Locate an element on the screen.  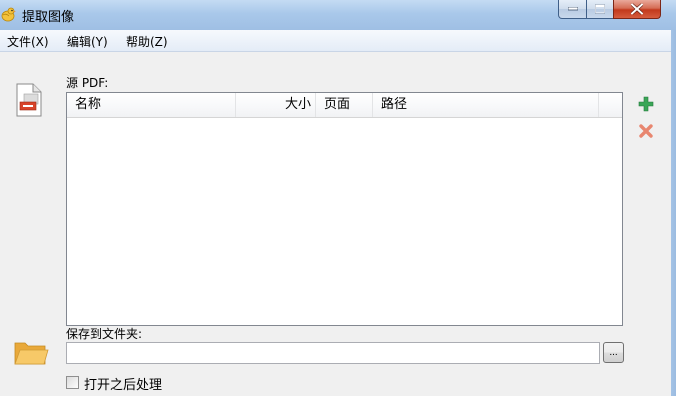
maximize-button is located at coordinates (600, 9).